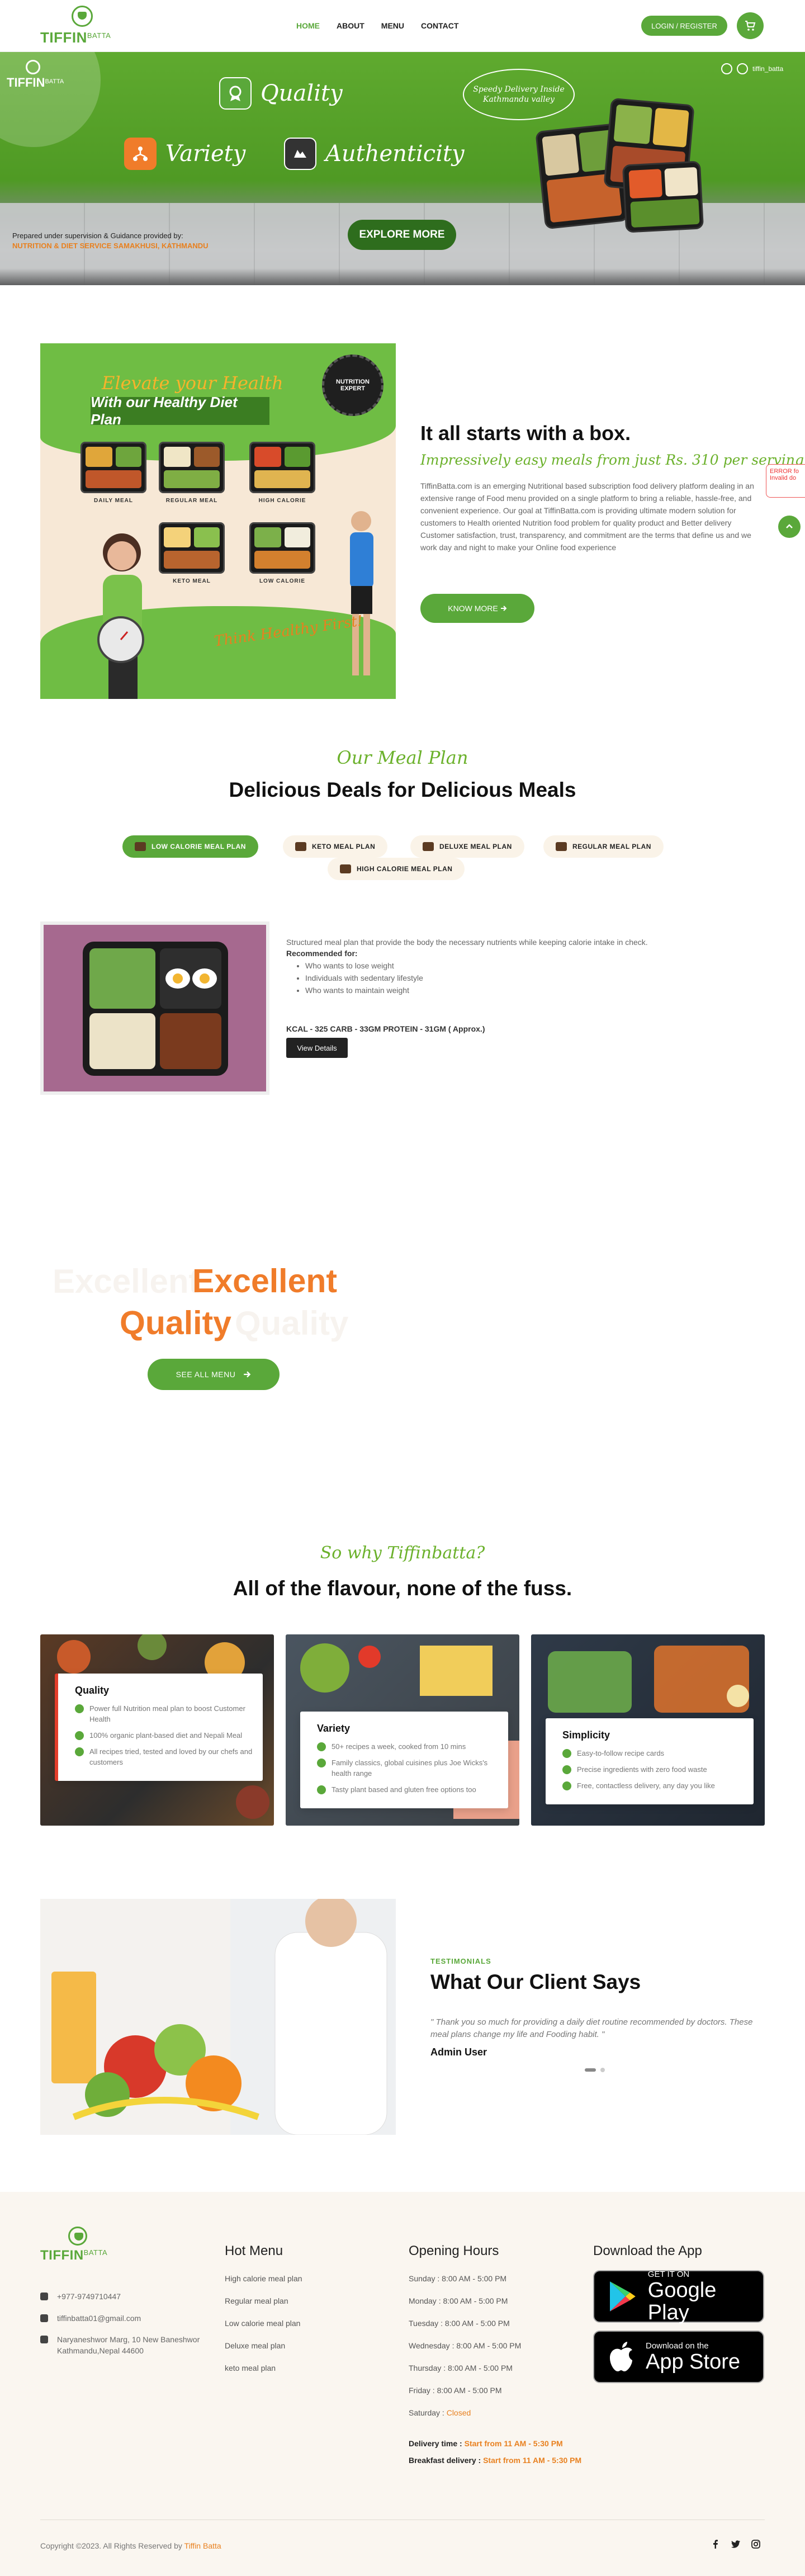 The height and width of the screenshot is (2576, 805). I want to click on footer-menu-link: Deluxe meal plan, so click(255, 2345).